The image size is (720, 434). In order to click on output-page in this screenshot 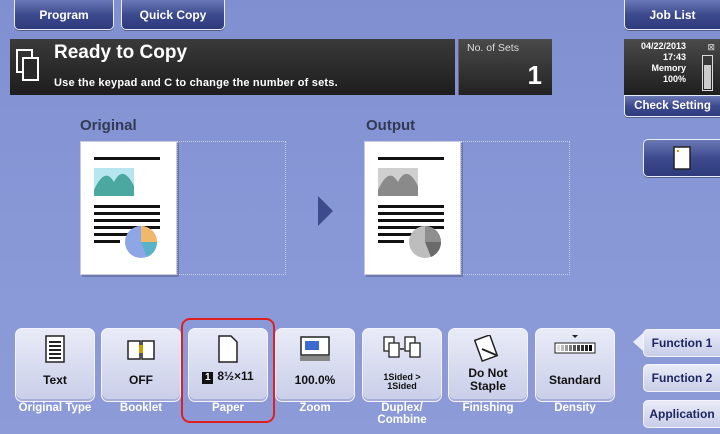, I will do `click(412, 208)`.